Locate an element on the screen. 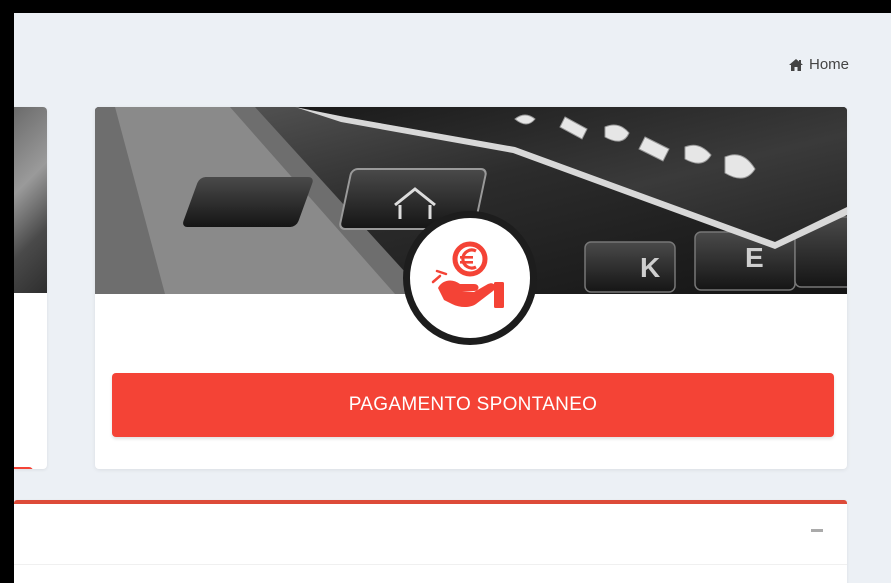 Image resolution: width=891 pixels, height=583 pixels. minus-icon is located at coordinates (817, 530).